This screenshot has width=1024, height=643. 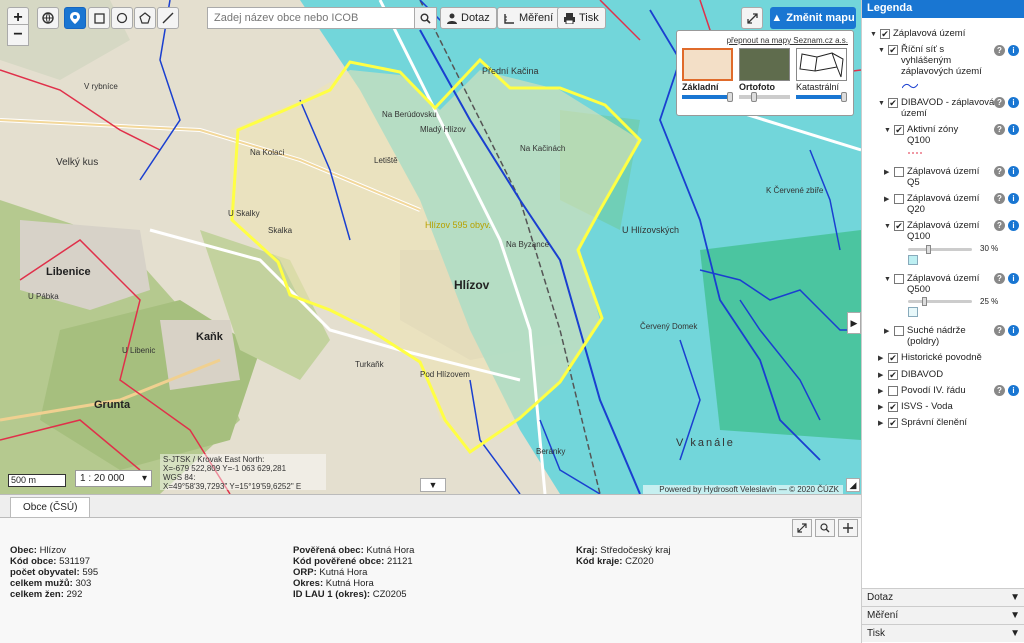 What do you see at coordinates (989, 248) in the screenshot?
I see `q100-opacity-value: 30 %` at bounding box center [989, 248].